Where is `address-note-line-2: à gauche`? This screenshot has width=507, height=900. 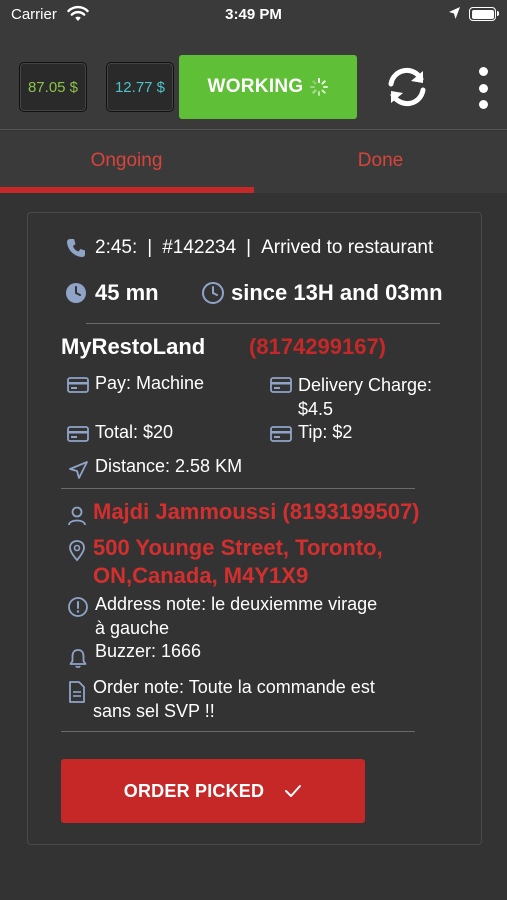
address-note-line-2: à gauche is located at coordinates (132, 628).